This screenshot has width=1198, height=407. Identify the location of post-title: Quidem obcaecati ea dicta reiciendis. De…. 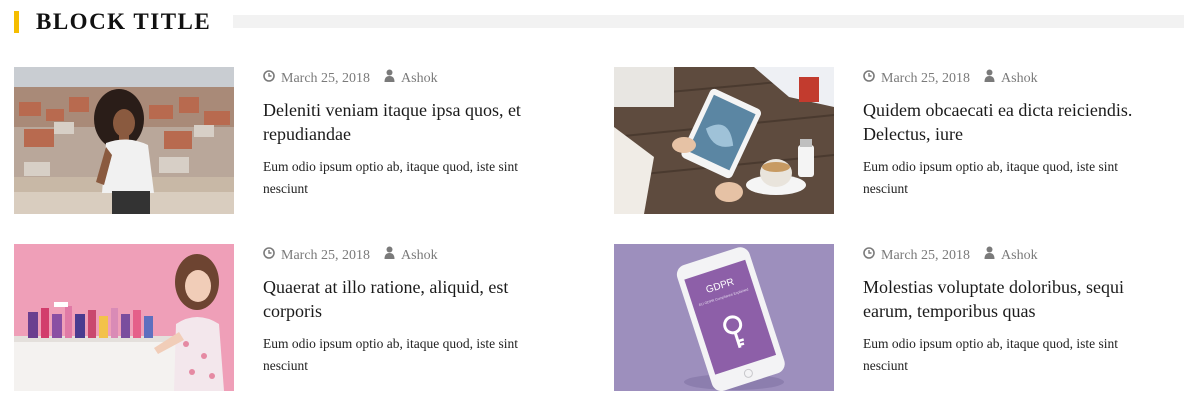
(1013, 122).